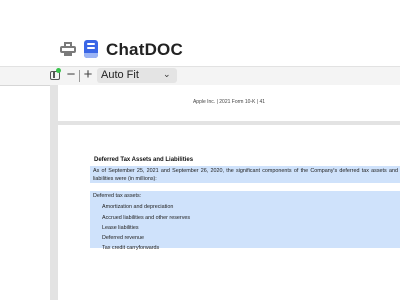 Image resolution: width=400 pixels, height=300 pixels. I want to click on printer-icon, so click(68, 49).